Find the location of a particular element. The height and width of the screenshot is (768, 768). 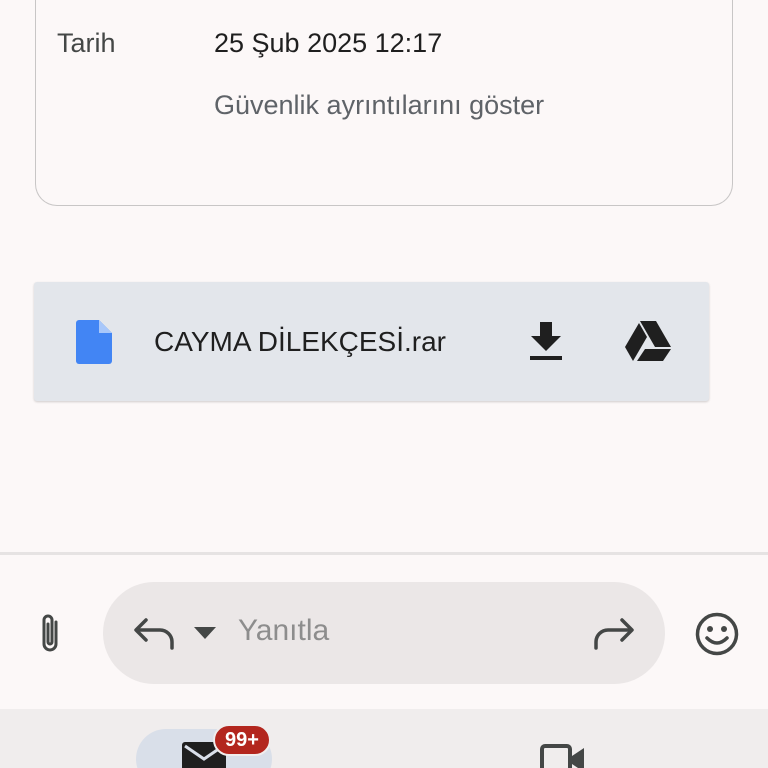

emoji-icon is located at coordinates (717, 634).